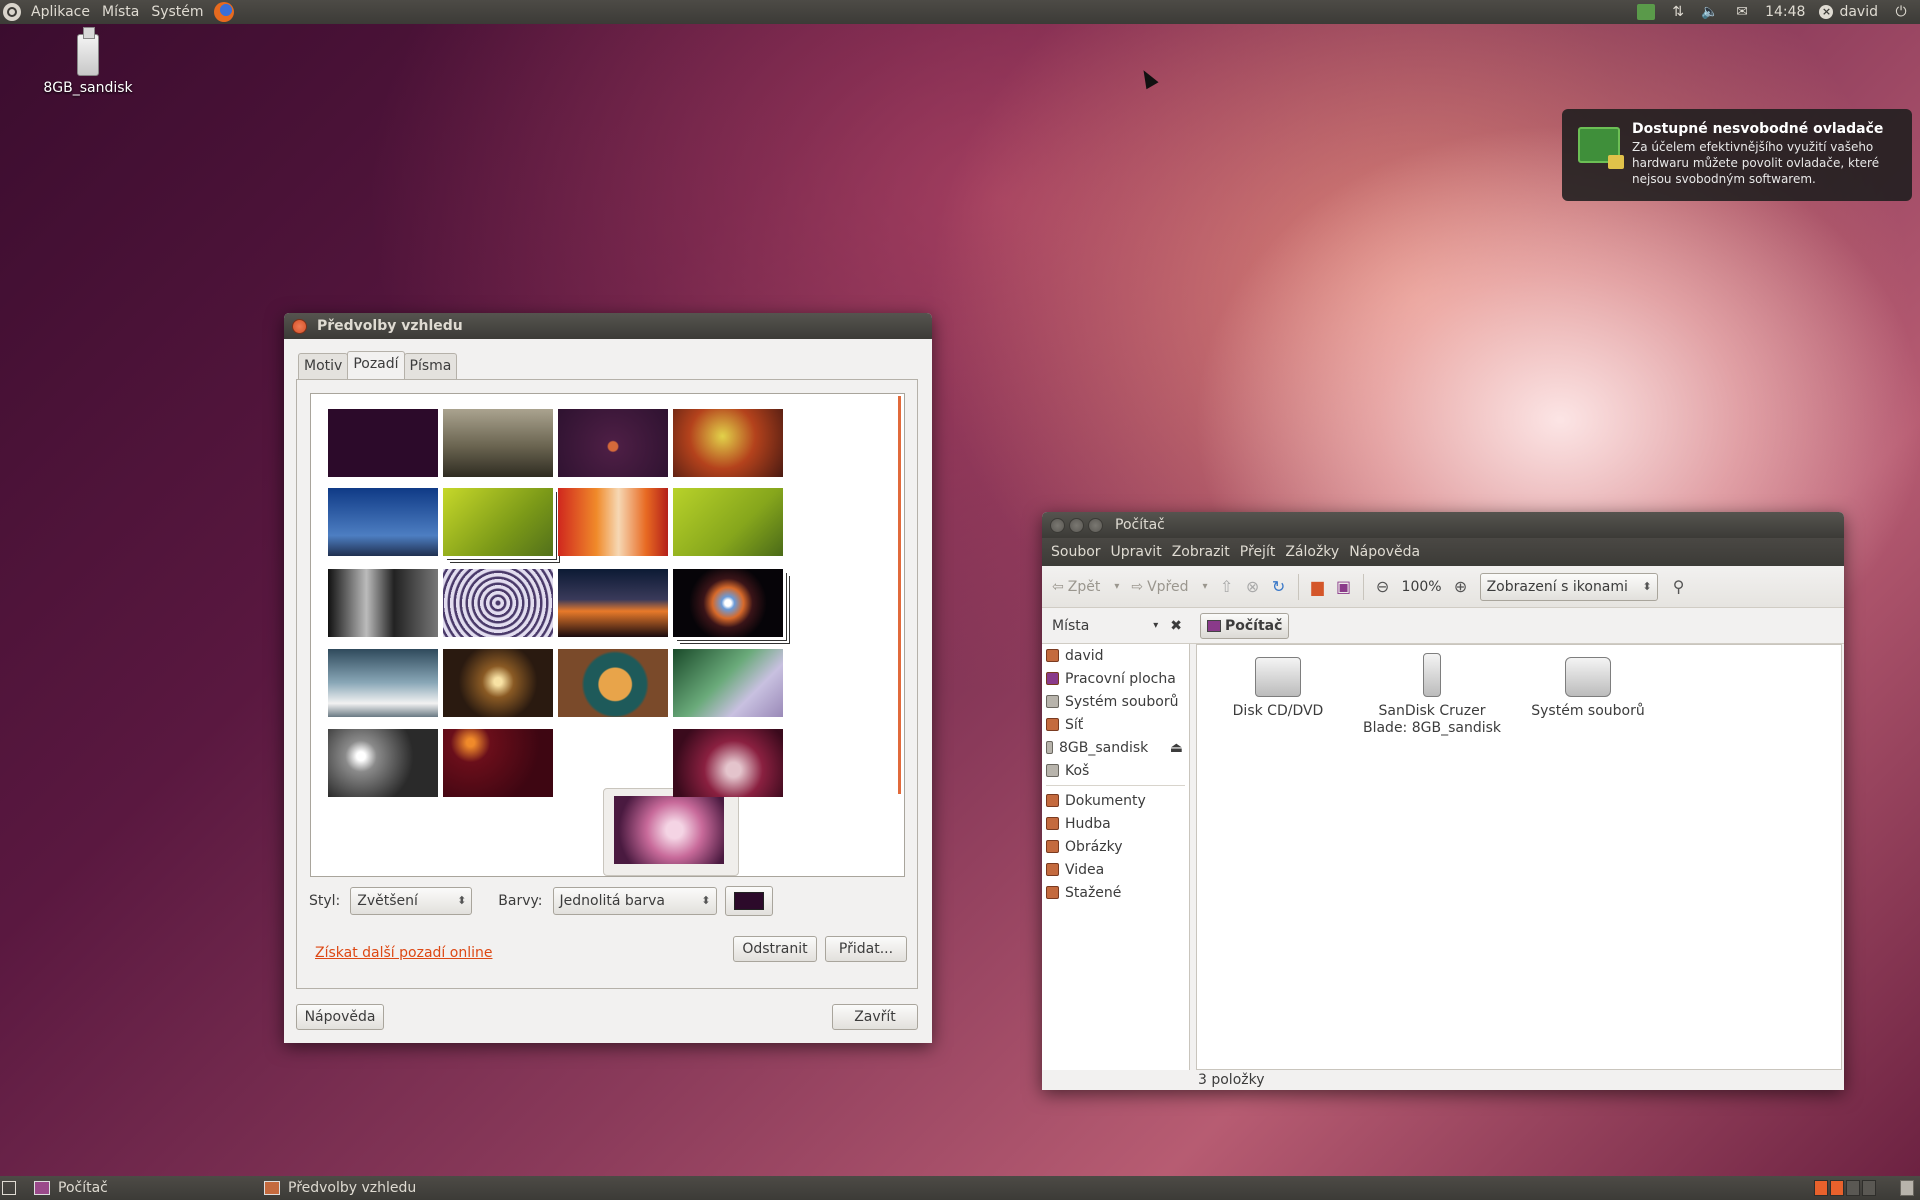 Image resolution: width=1920 pixels, height=1200 pixels. Describe the element at coordinates (669, 830) in the screenshot. I see `wallpaper-thumbnail-selected` at that location.